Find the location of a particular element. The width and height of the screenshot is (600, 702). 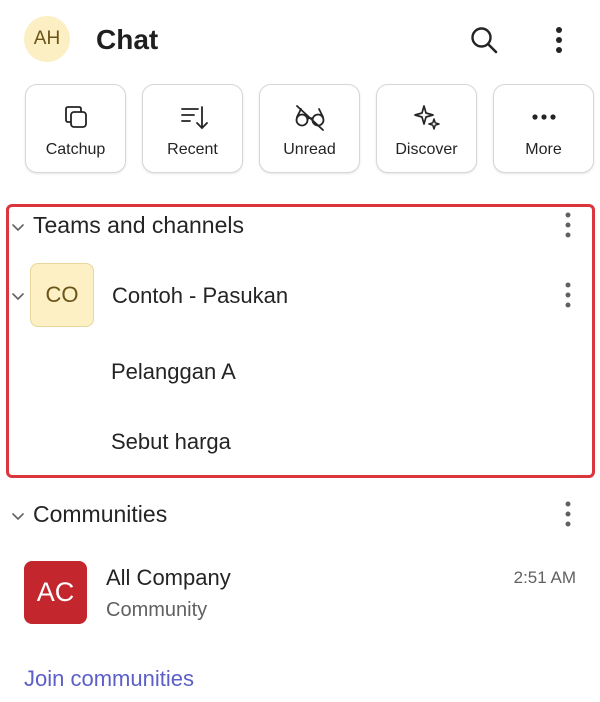

more-label: More is located at coordinates (543, 149).